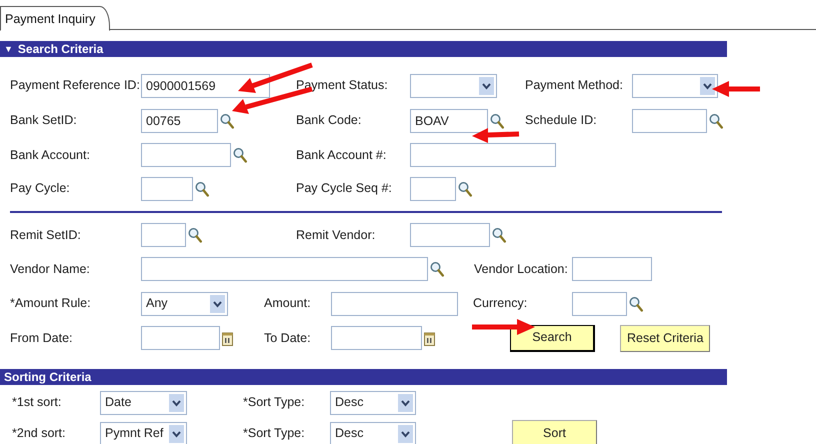 Image resolution: width=816 pixels, height=444 pixels. I want to click on dropdown-field: Pymnt Ref, so click(143, 433).